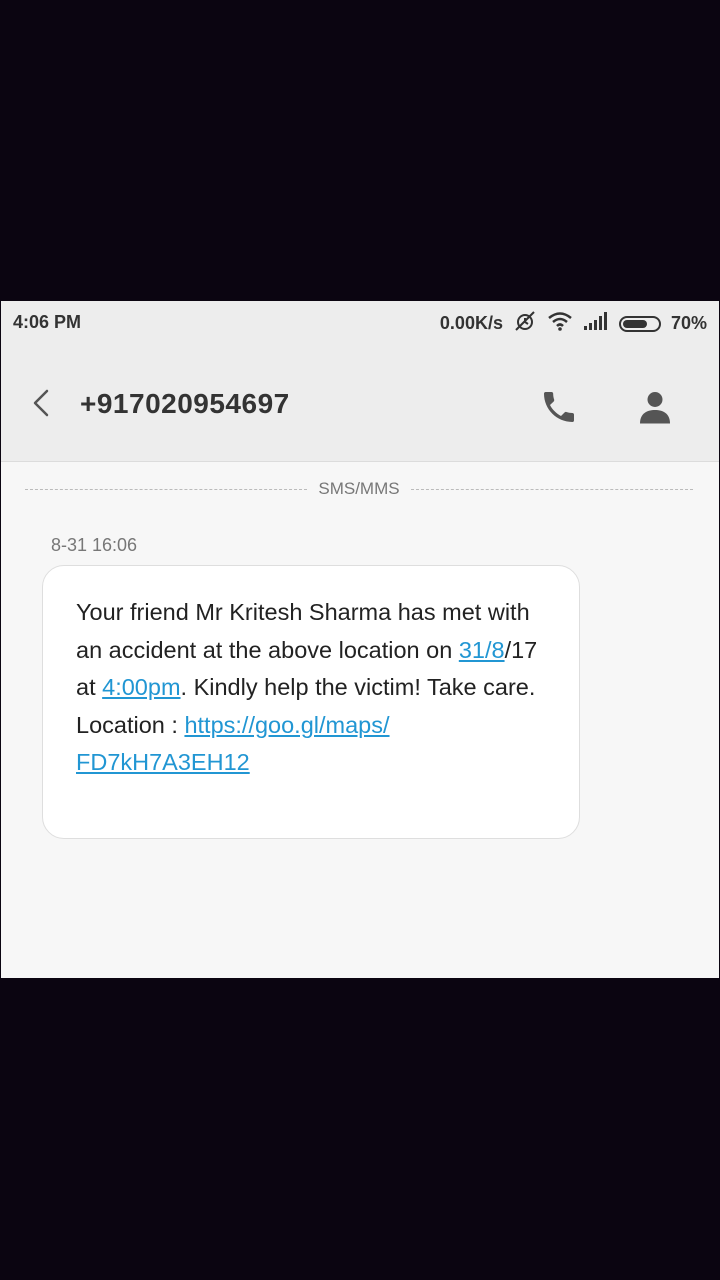 Image resolution: width=720 pixels, height=1280 pixels. Describe the element at coordinates (525, 323) in the screenshot. I see `alarm-off-icon` at that location.